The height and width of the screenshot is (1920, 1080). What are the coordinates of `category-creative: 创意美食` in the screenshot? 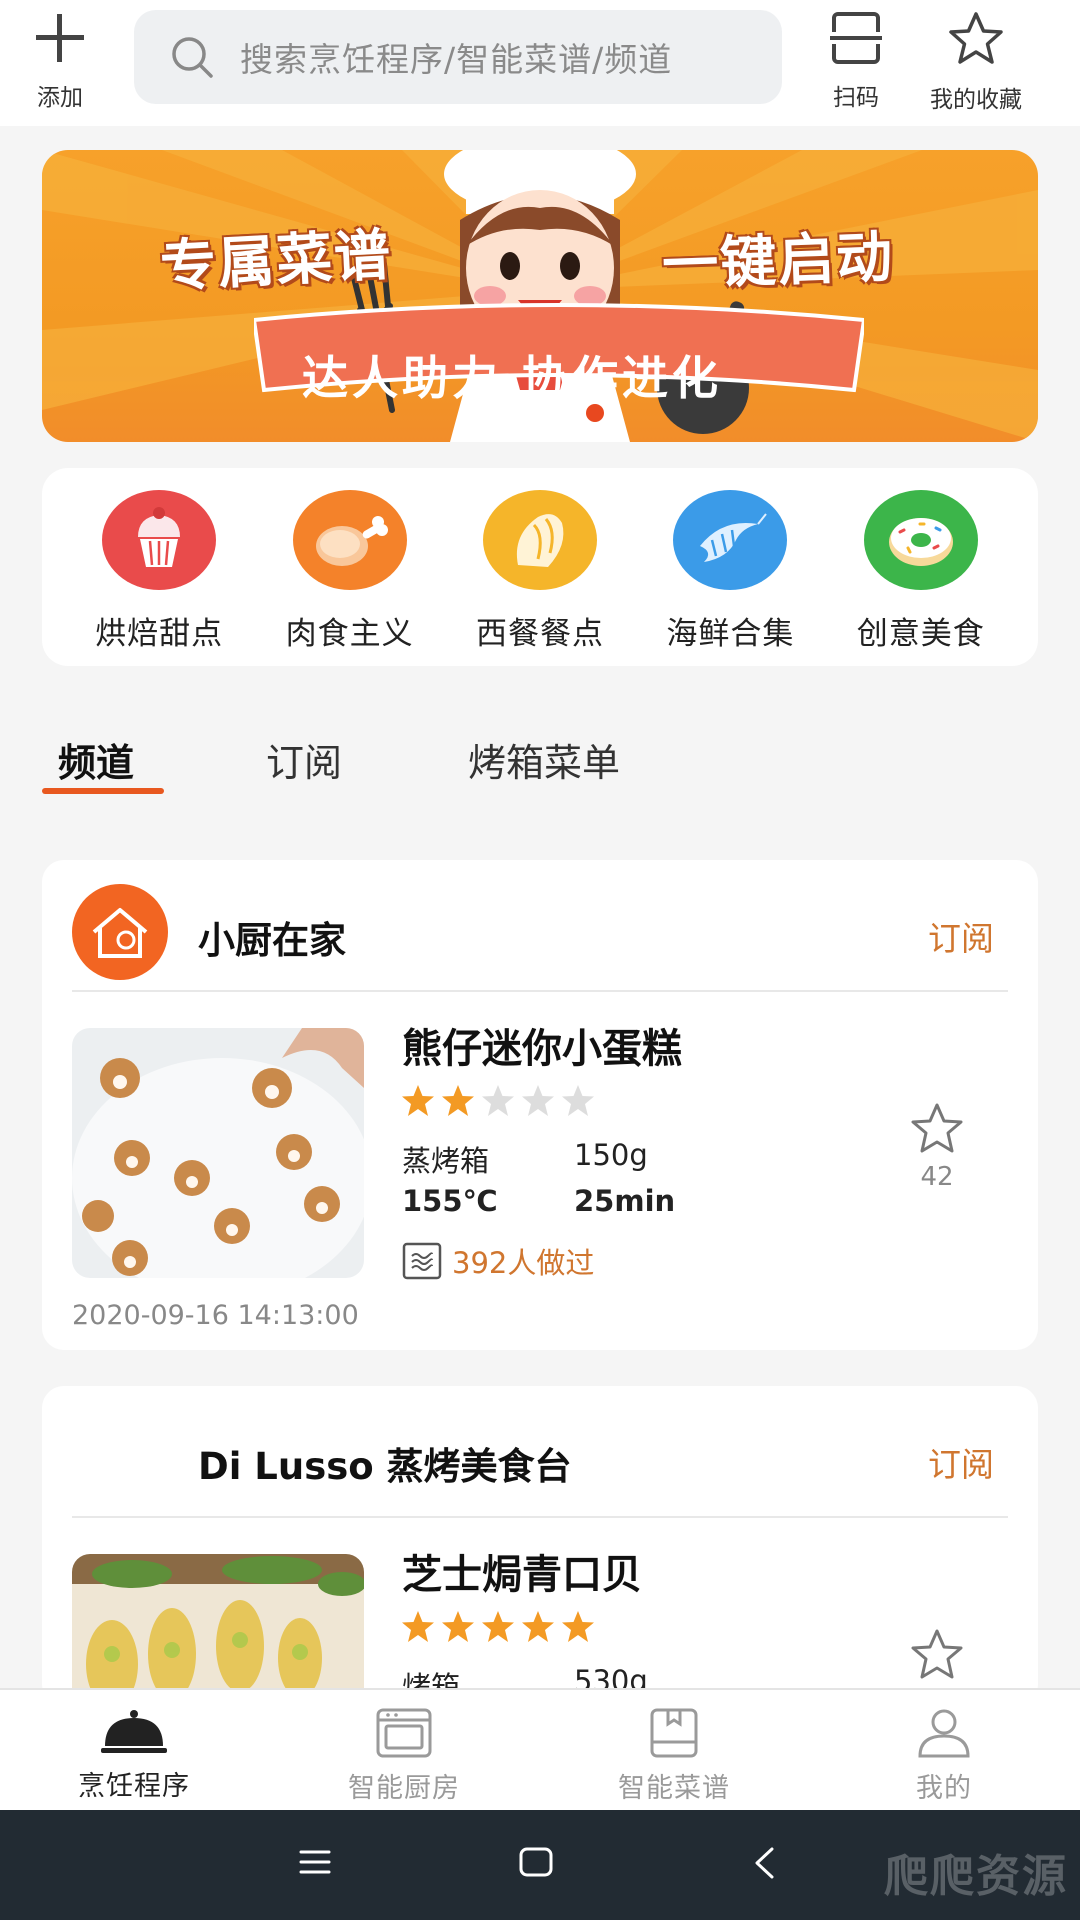 It's located at (921, 578).